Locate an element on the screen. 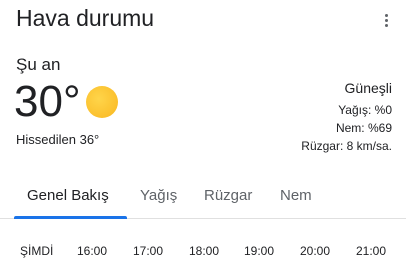  now-label: Şu an is located at coordinates (38, 64).